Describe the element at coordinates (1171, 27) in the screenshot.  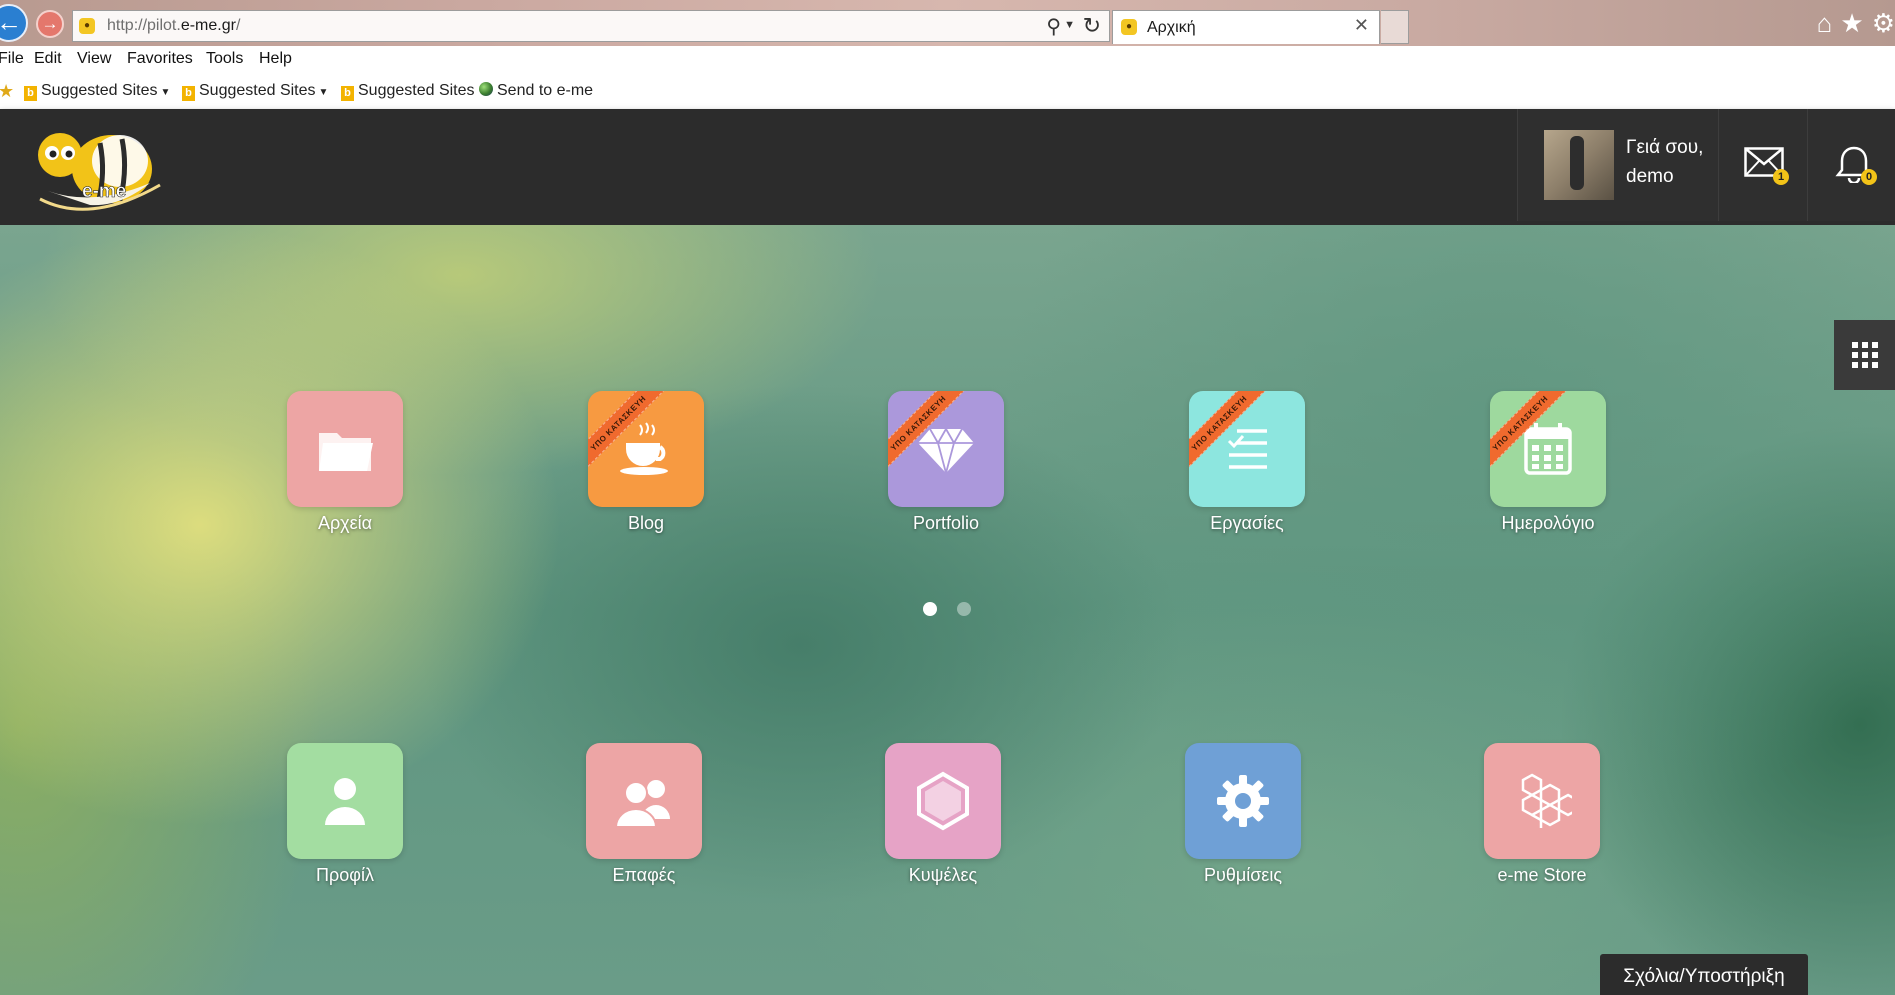
I see `tab-title: Αρχική` at that location.